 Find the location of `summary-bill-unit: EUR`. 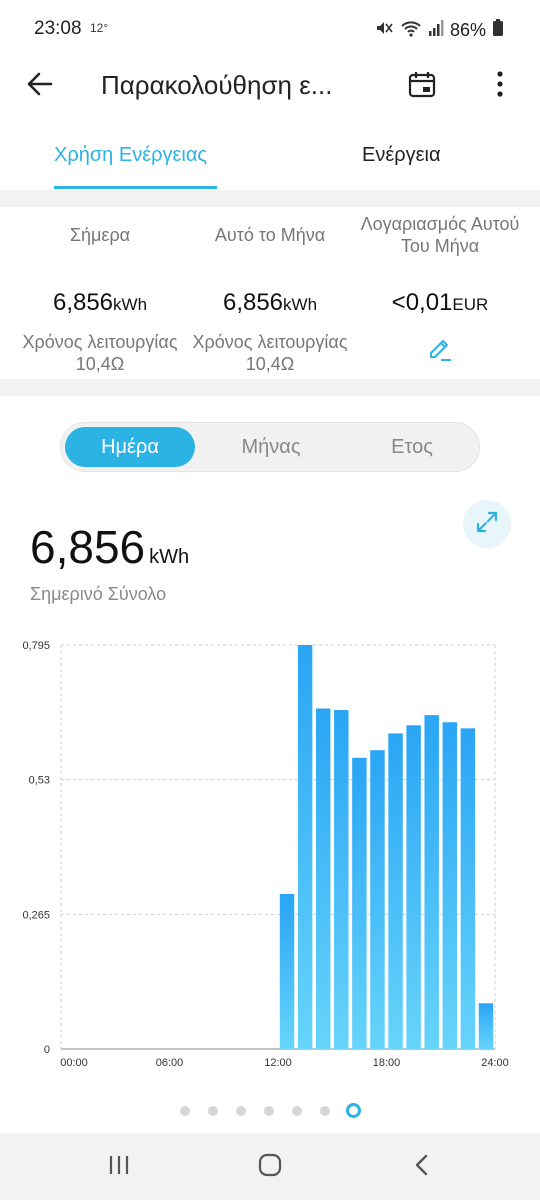

summary-bill-unit: EUR is located at coordinates (470, 304).